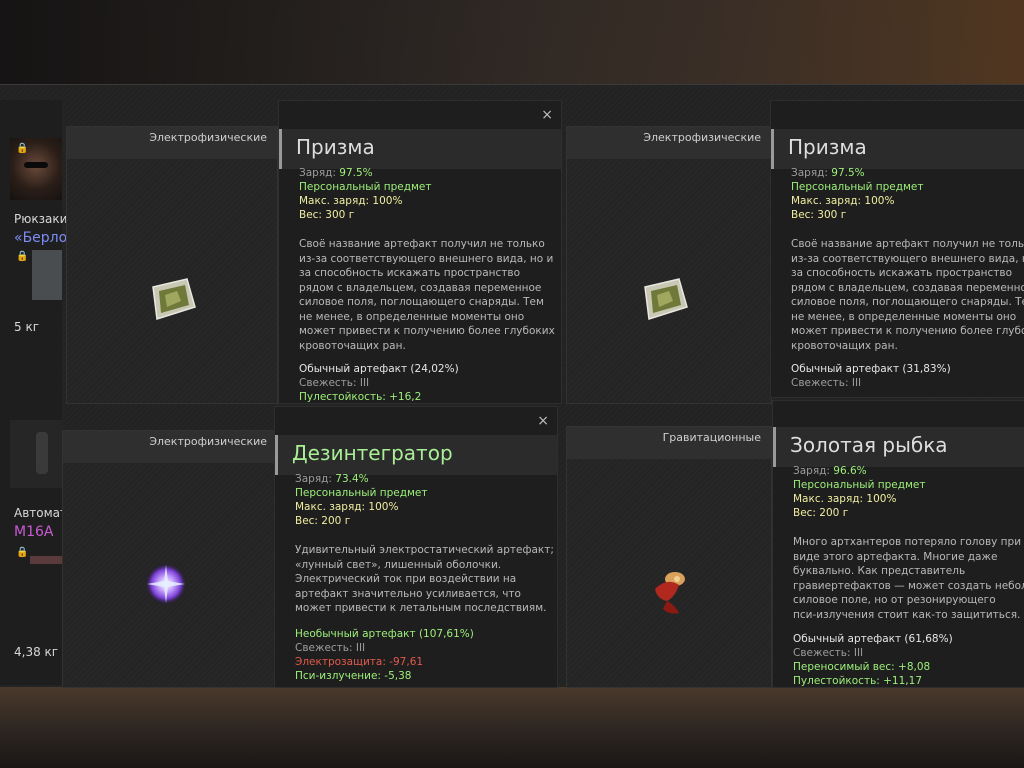 This screenshot has height=768, width=1024. Describe the element at coordinates (170, 559) in the screenshot. I see `artifact-panel-disintegrator: Электрофизические` at that location.